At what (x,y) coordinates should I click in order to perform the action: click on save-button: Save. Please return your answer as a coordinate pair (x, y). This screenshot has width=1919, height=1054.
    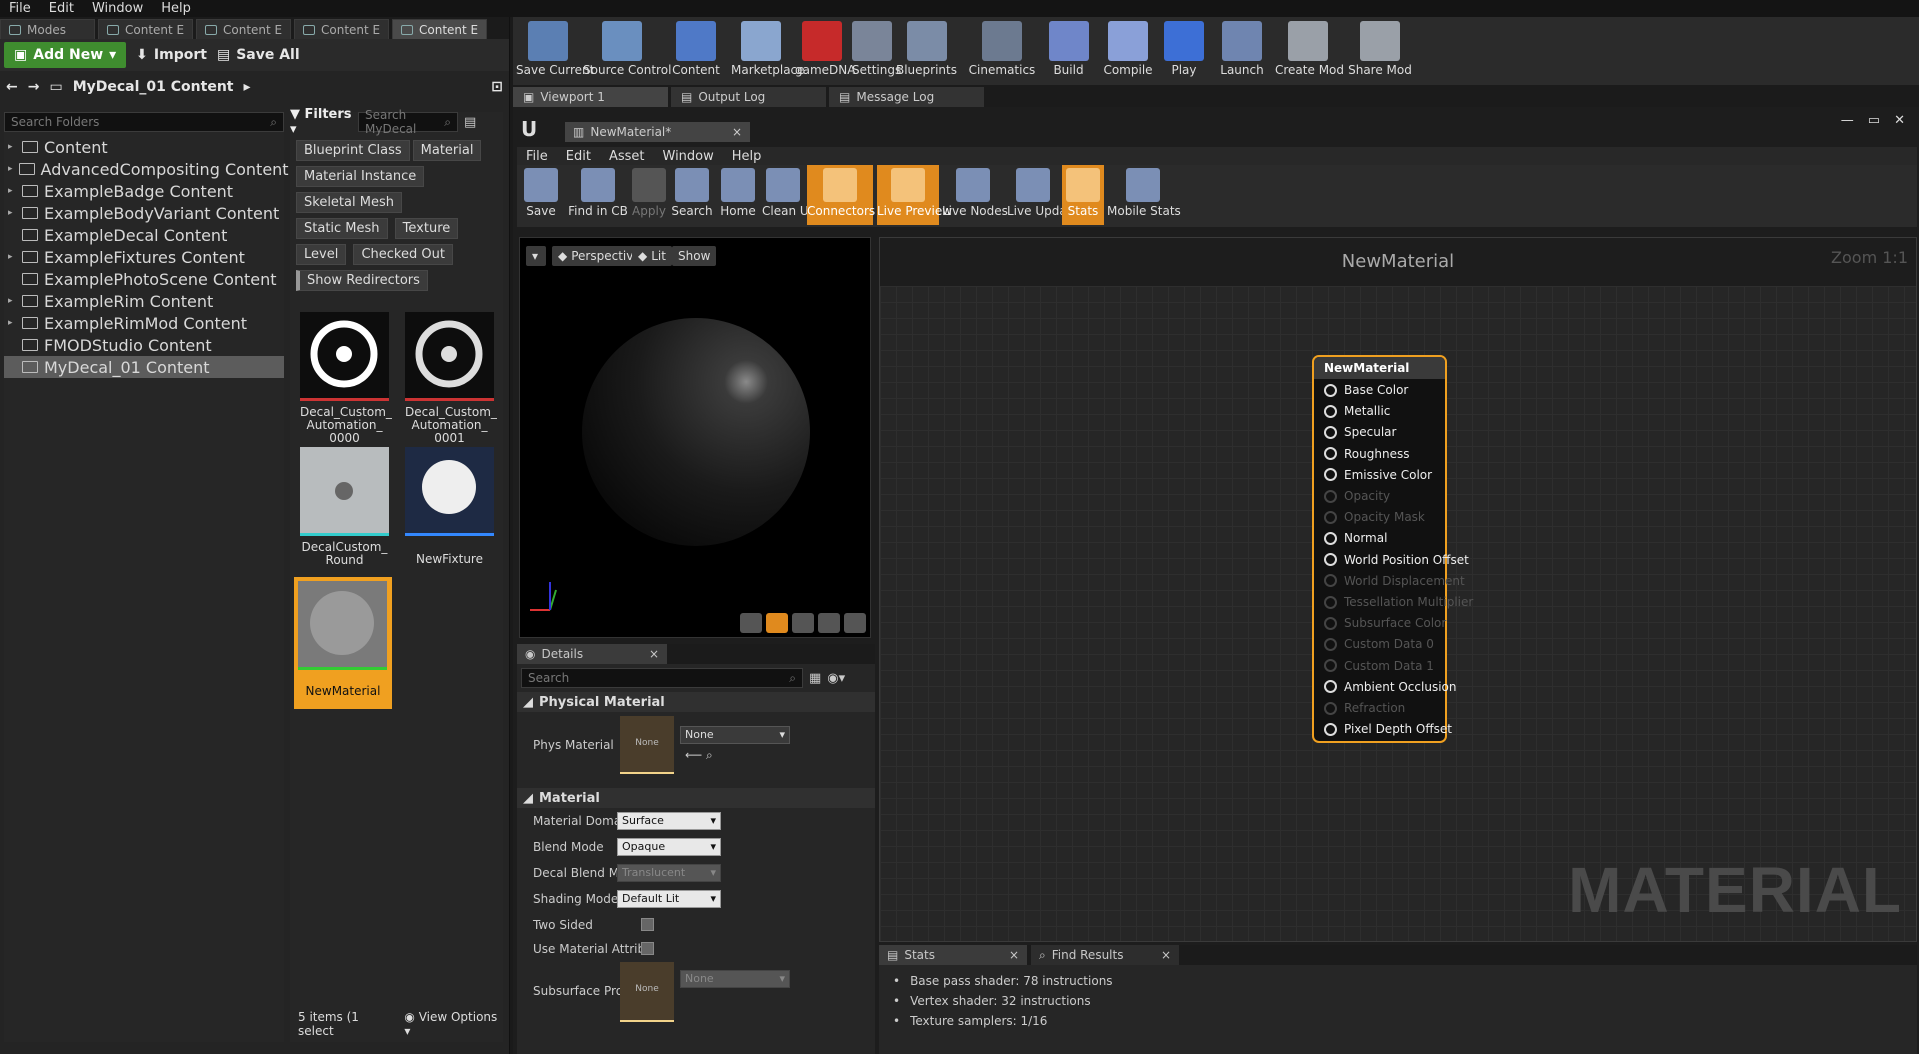
    Looking at the image, I should click on (541, 195).